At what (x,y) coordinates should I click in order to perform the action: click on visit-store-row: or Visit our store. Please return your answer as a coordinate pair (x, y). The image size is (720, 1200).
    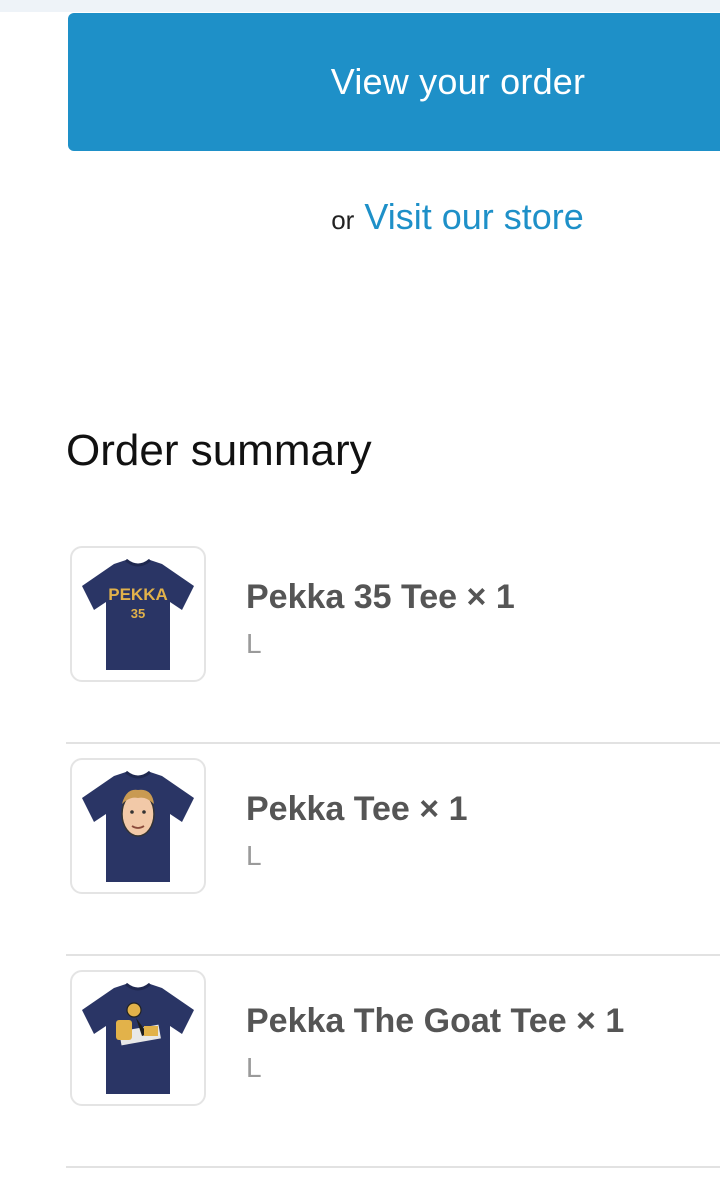
    Looking at the image, I should click on (360, 218).